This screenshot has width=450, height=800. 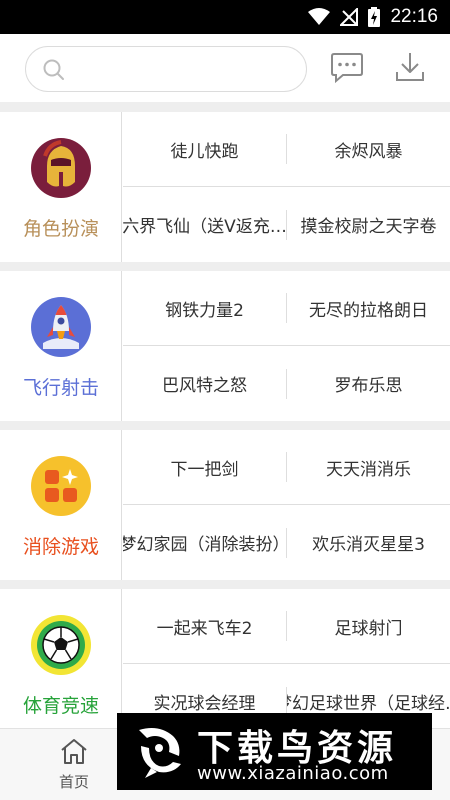 What do you see at coordinates (204, 383) in the screenshot?
I see `game-link: 巴风特之怒` at bounding box center [204, 383].